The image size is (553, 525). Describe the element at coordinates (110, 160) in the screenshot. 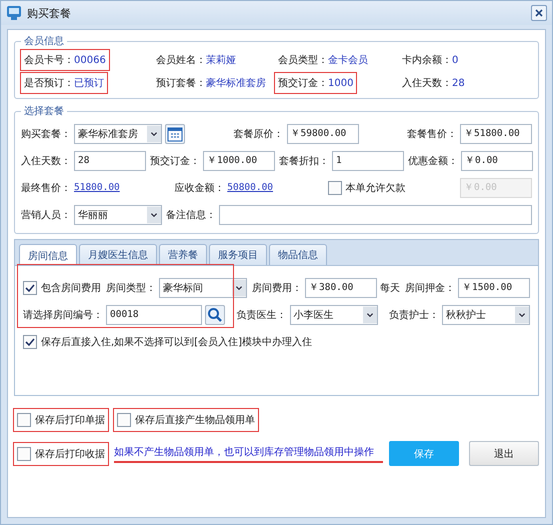

I see `input-field: 28` at that location.